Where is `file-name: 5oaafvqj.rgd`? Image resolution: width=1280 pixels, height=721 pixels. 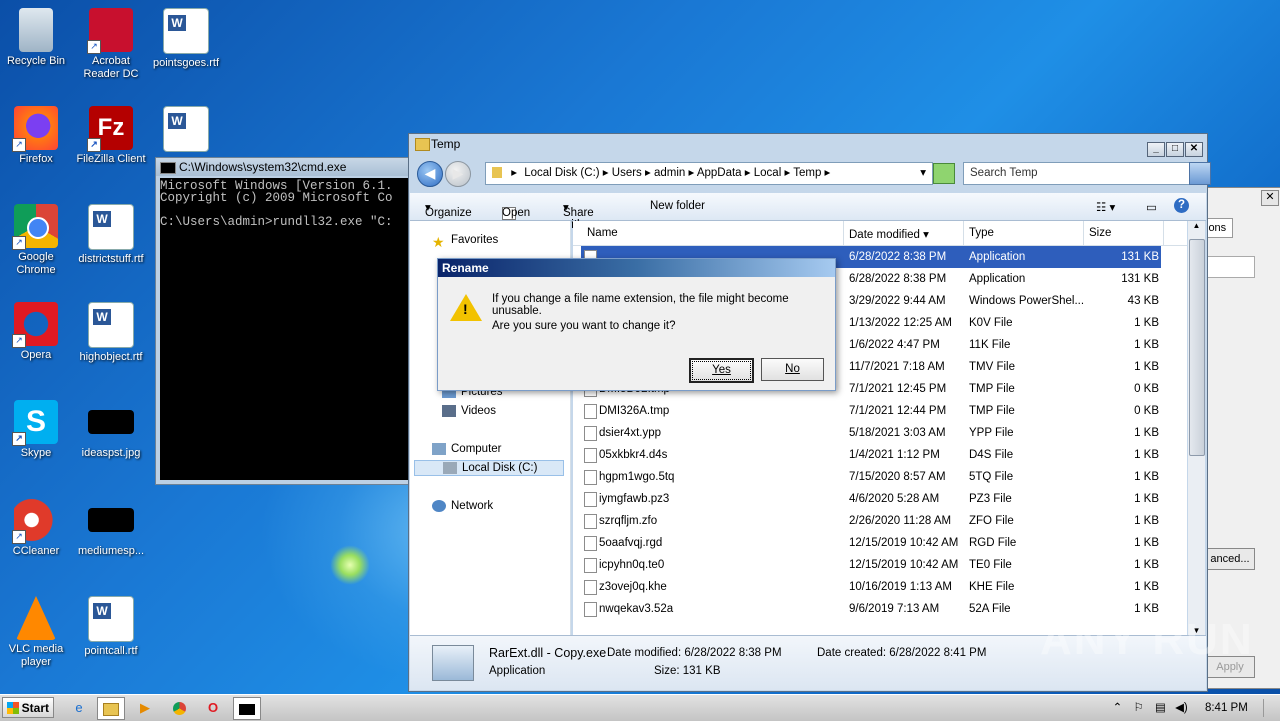
file-name: 5oaafvqj.rgd is located at coordinates (630, 543).